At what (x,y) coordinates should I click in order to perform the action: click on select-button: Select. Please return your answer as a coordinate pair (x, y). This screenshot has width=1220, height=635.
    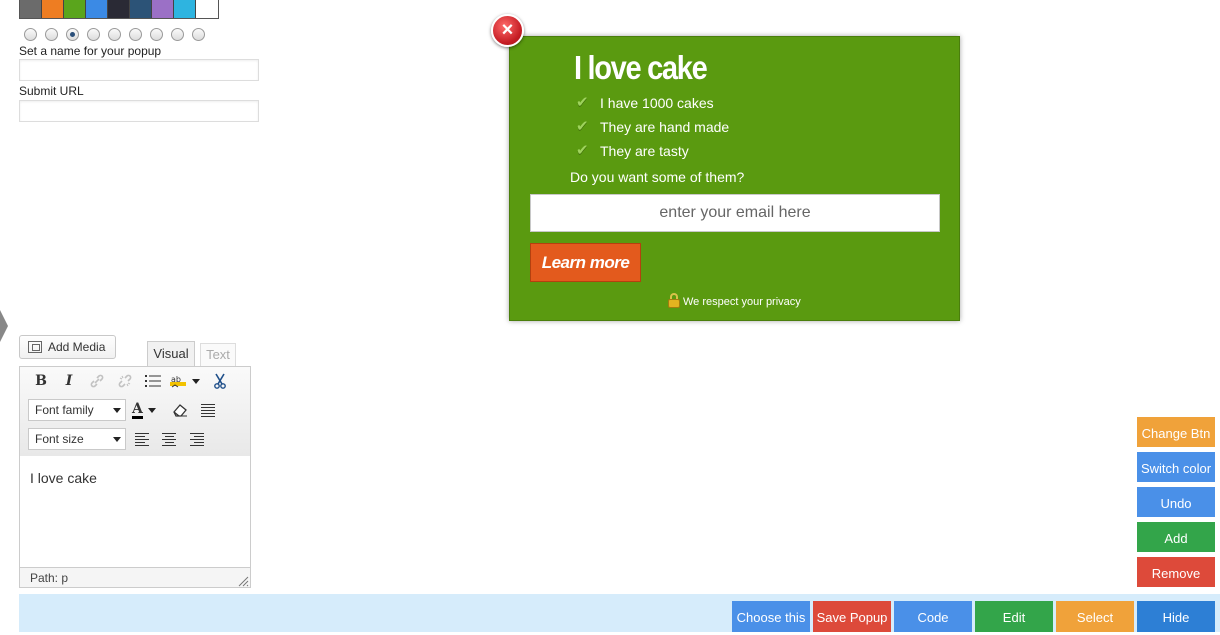
    Looking at the image, I should click on (1095, 616).